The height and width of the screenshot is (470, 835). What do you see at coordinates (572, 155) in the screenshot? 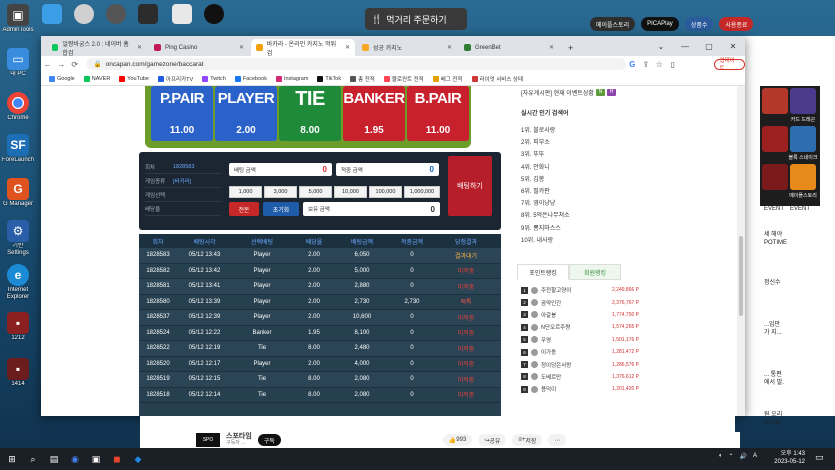
I see `popular-item: 3위. 뚜뚜` at bounding box center [572, 155].